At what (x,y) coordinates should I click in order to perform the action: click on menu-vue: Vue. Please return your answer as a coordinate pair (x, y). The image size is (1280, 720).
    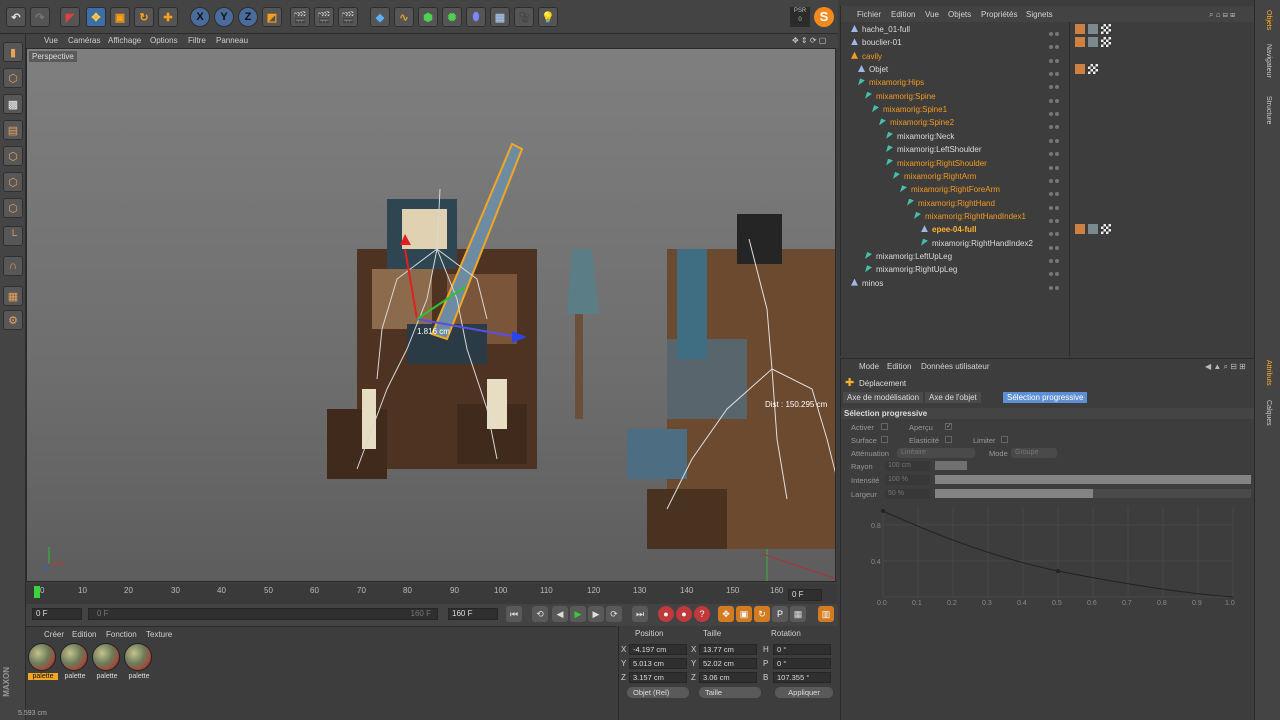
    Looking at the image, I should click on (51, 40).